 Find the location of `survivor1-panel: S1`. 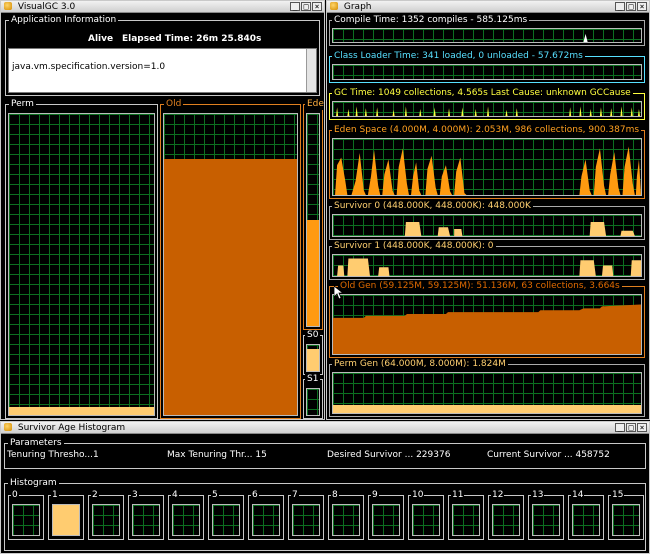

survivor1-panel: S1 is located at coordinates (313, 396).